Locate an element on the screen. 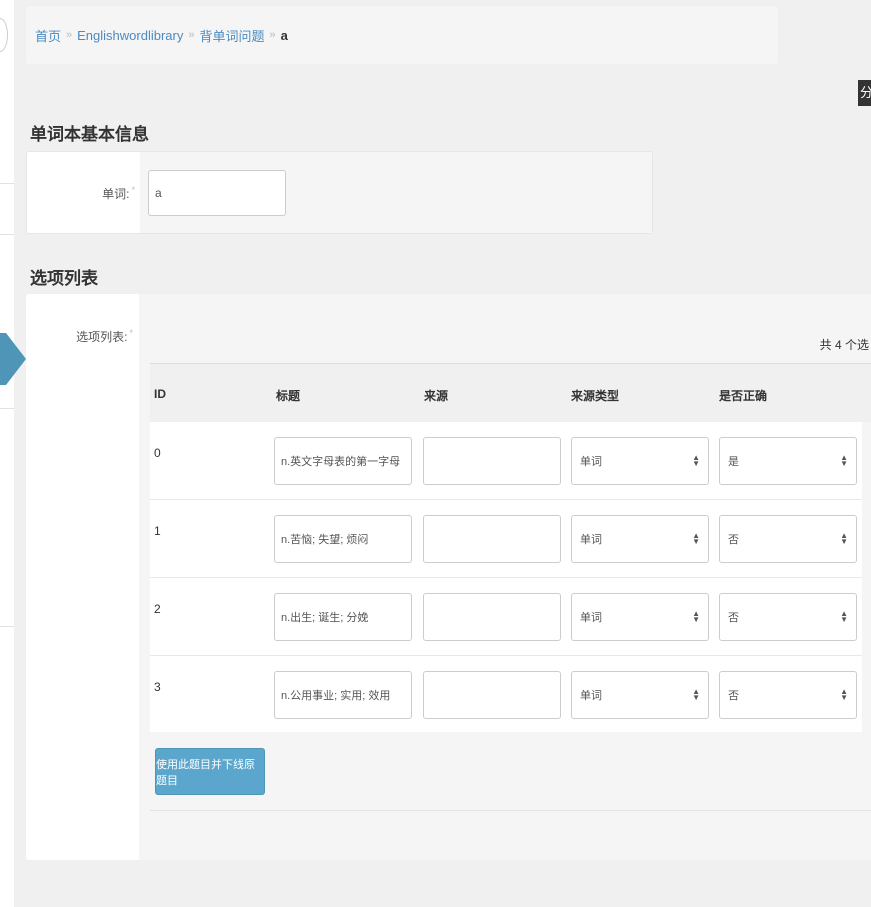 The height and width of the screenshot is (907, 871). header-title: 标题 is located at coordinates (288, 396).